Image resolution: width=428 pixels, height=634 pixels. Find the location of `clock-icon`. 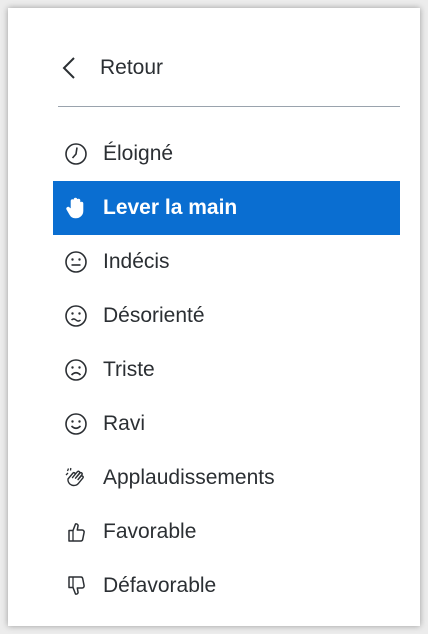

clock-icon is located at coordinates (76, 154).